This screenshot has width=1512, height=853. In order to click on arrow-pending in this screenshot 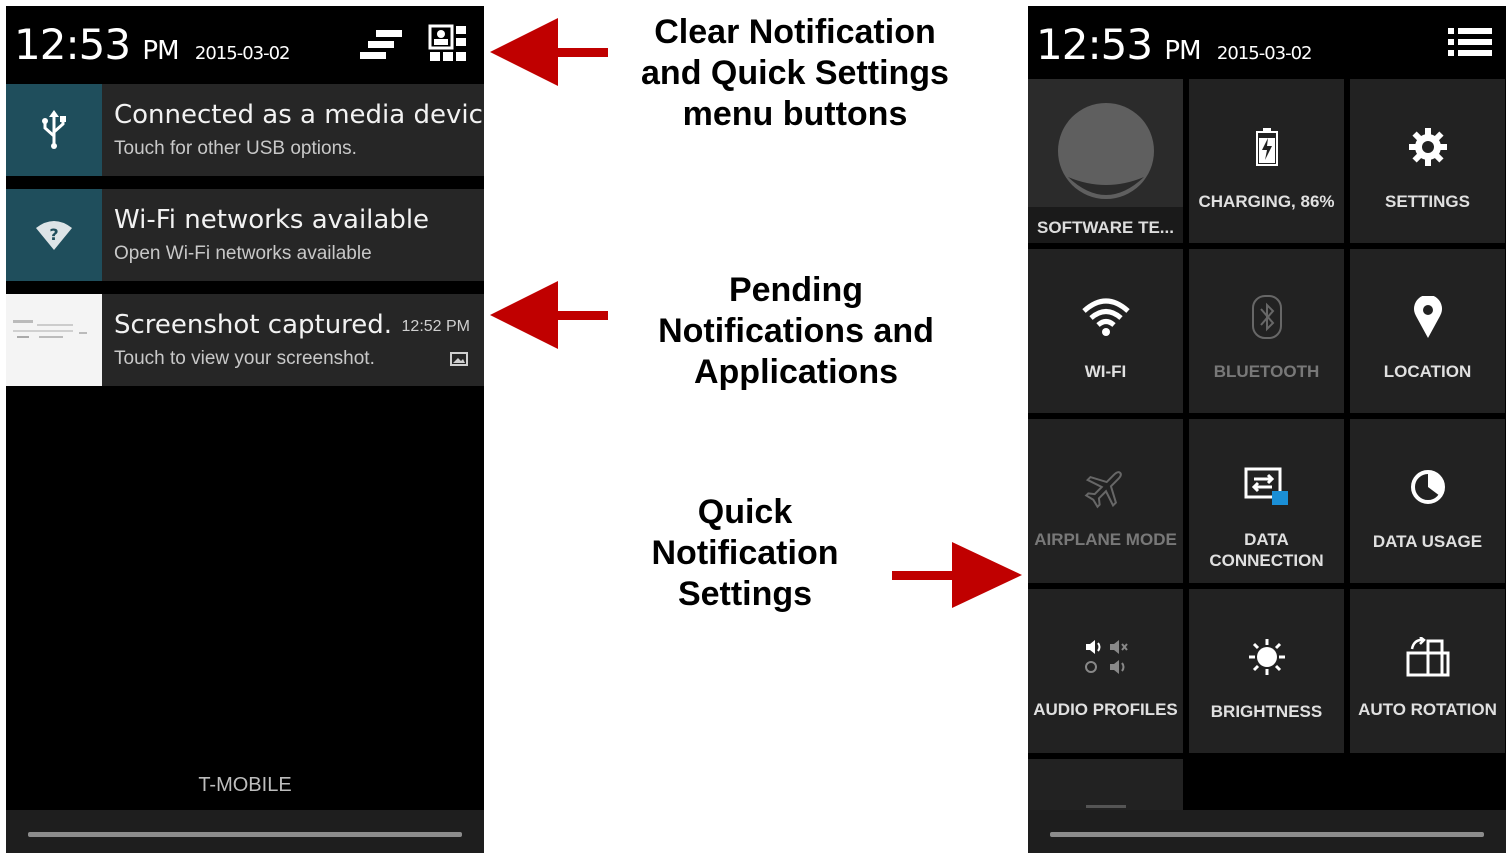, I will do `click(549, 315)`.